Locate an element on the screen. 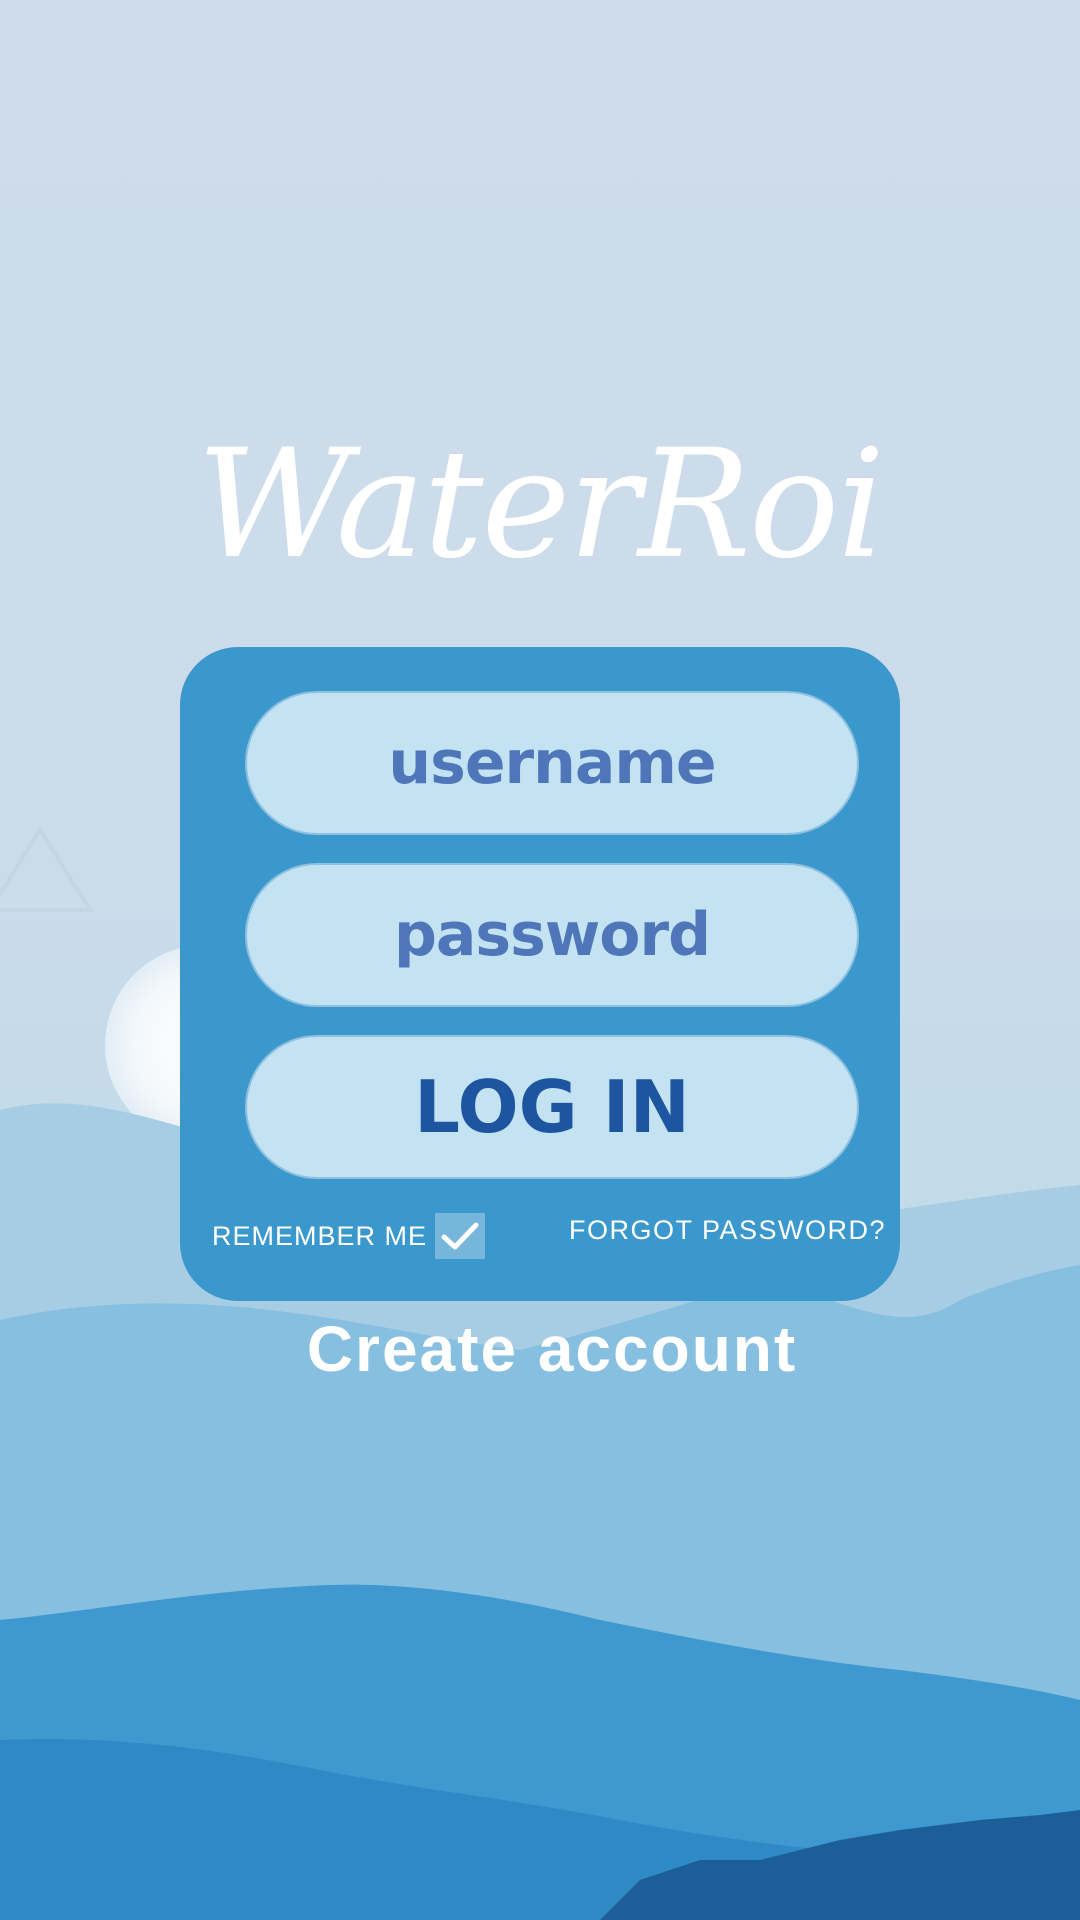 This screenshot has width=1080, height=1920. login-button-label: LOG IN is located at coordinates (552, 1107).